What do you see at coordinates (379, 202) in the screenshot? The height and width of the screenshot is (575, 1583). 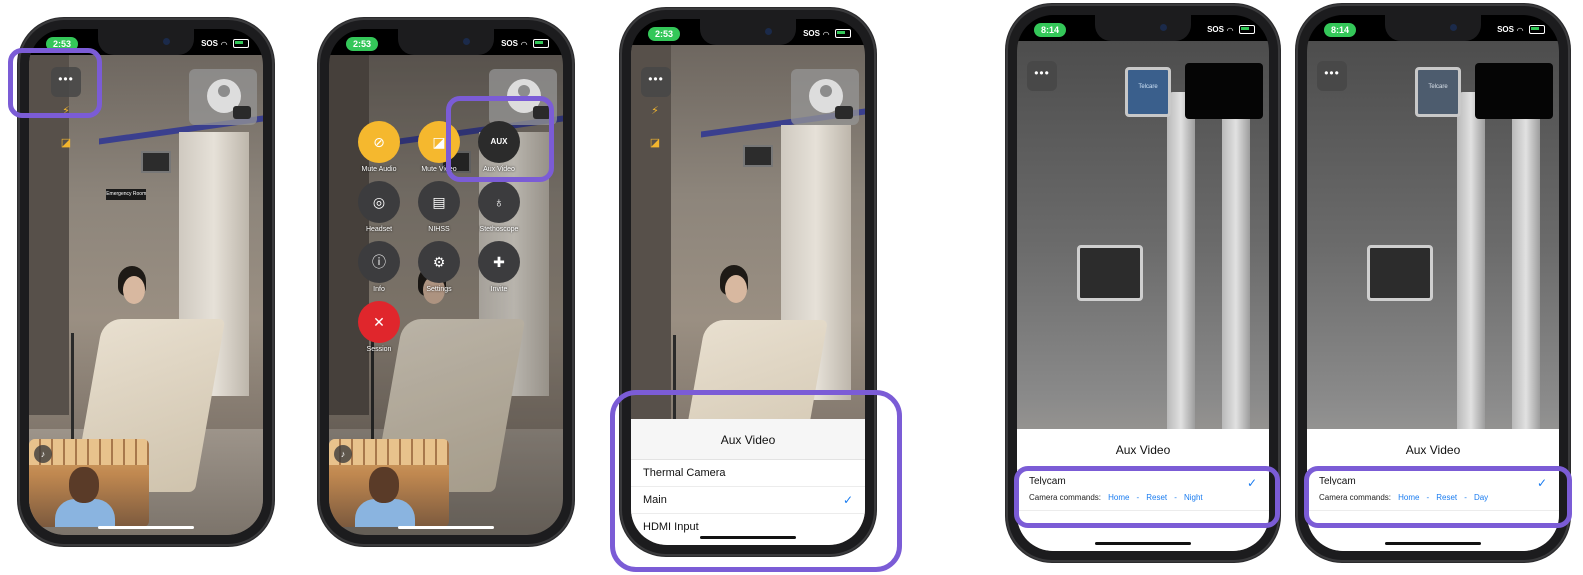 I see `headset-icon: ◎` at bounding box center [379, 202].